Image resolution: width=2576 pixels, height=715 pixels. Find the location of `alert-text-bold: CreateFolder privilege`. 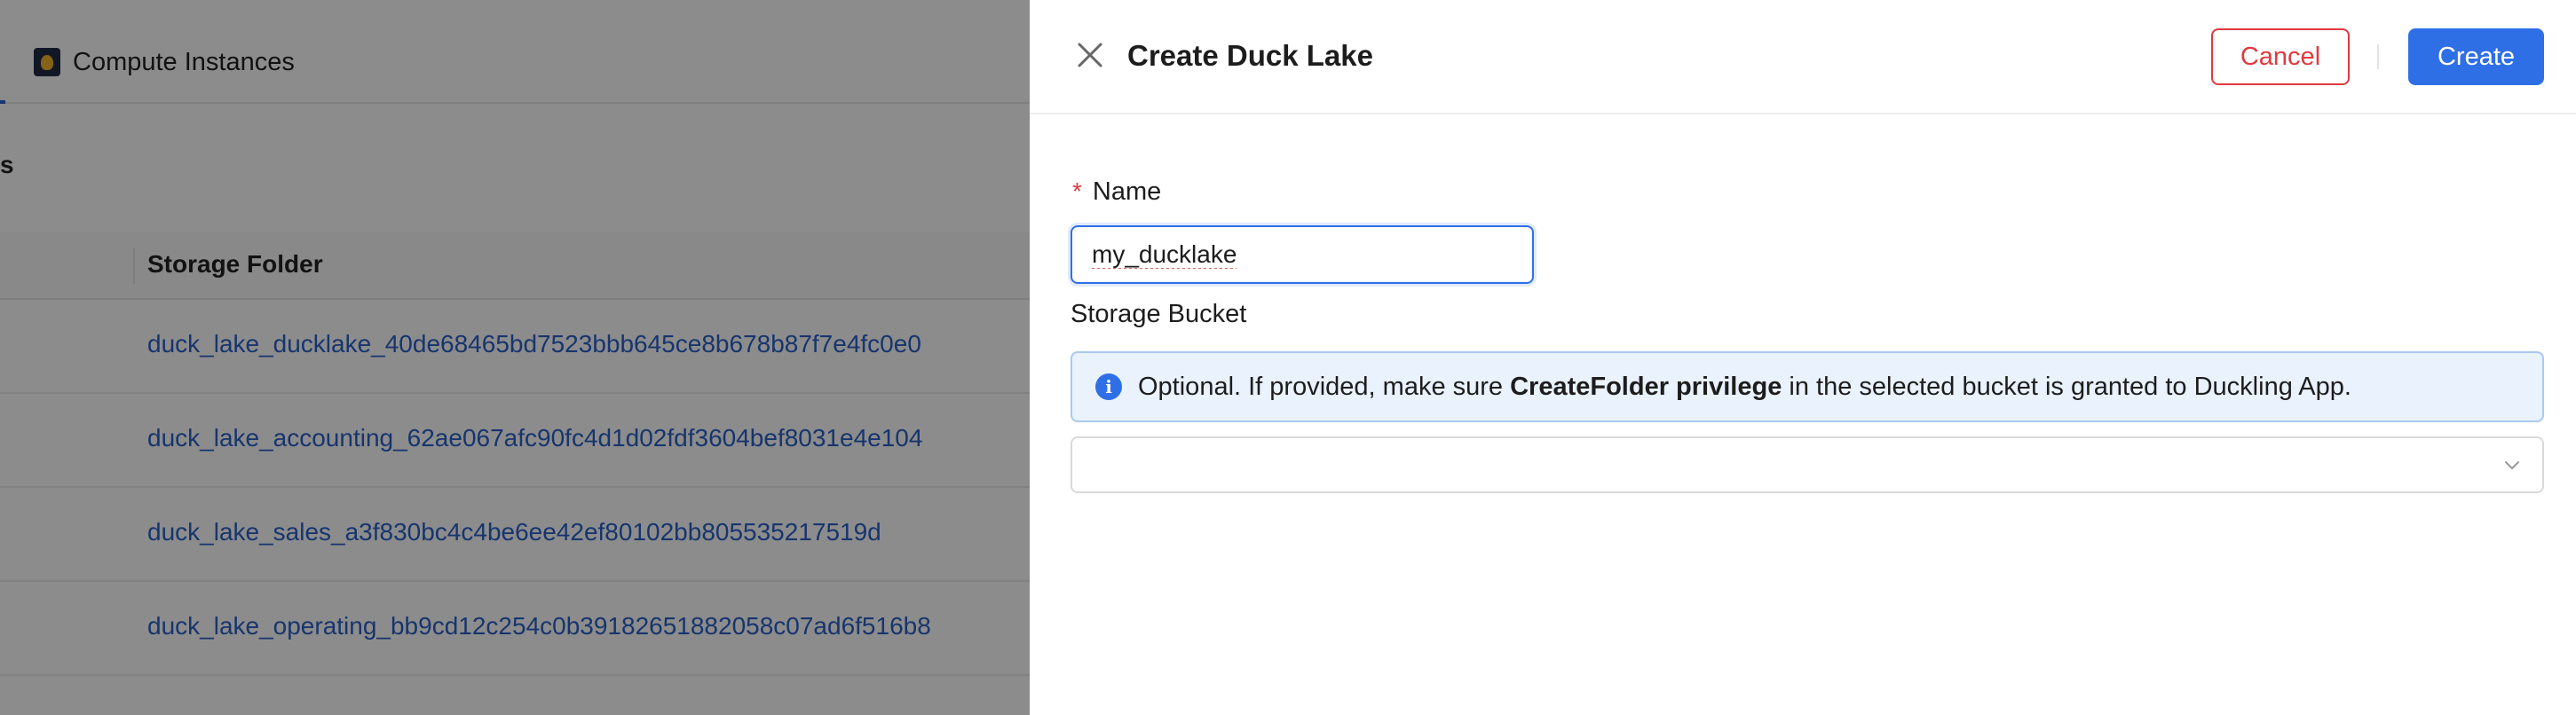

alert-text-bold: CreateFolder privilege is located at coordinates (1646, 386).